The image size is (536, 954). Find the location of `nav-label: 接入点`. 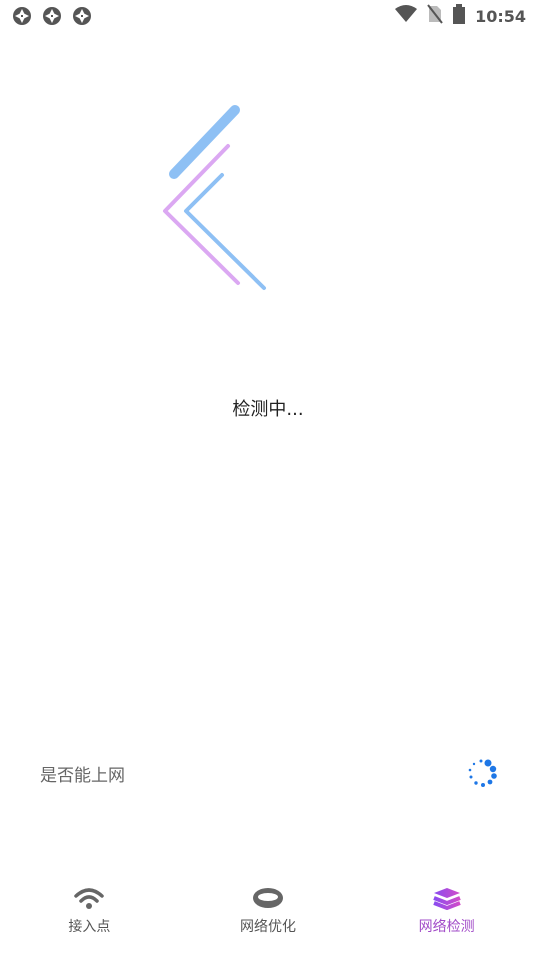

nav-label: 接入点 is located at coordinates (89, 927).